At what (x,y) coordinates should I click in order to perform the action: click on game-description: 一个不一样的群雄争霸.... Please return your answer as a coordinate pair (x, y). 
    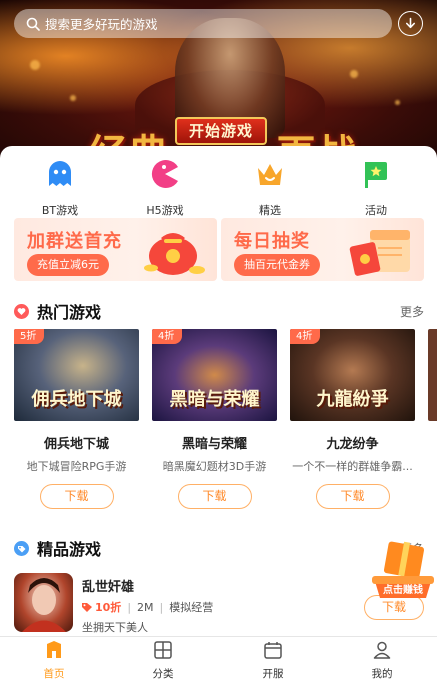
    Looking at the image, I should click on (352, 466).